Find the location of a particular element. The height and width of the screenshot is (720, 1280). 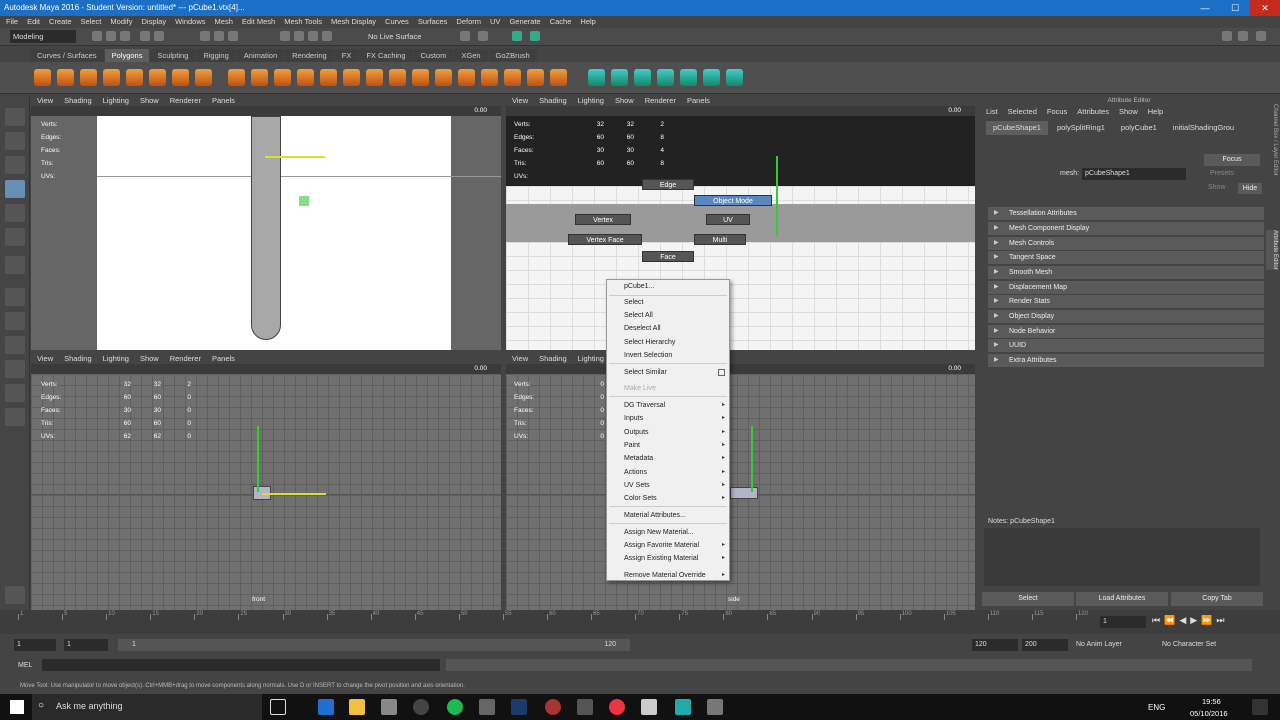

paint-select-icon is located at coordinates (15, 165).